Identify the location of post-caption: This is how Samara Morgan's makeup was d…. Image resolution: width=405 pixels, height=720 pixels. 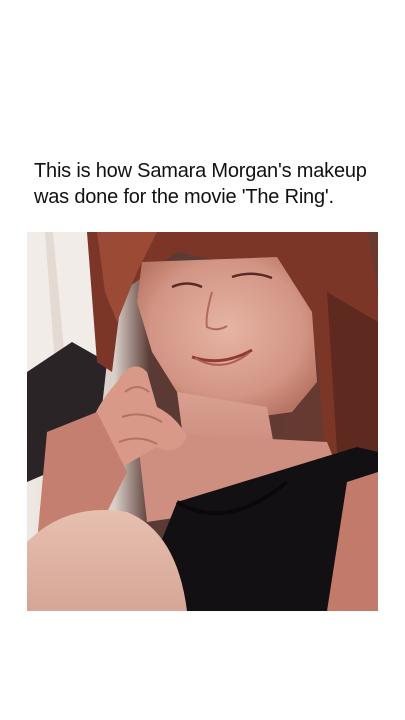
(209, 184).